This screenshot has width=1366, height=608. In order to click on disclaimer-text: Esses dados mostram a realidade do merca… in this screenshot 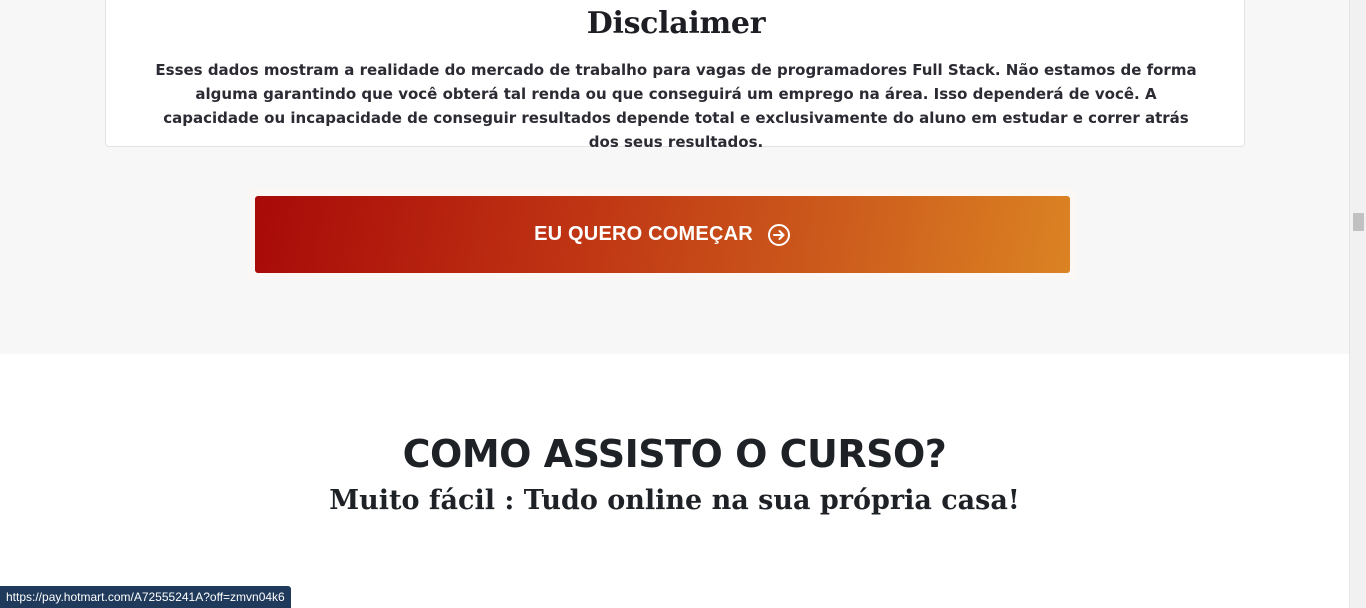, I will do `click(676, 106)`.